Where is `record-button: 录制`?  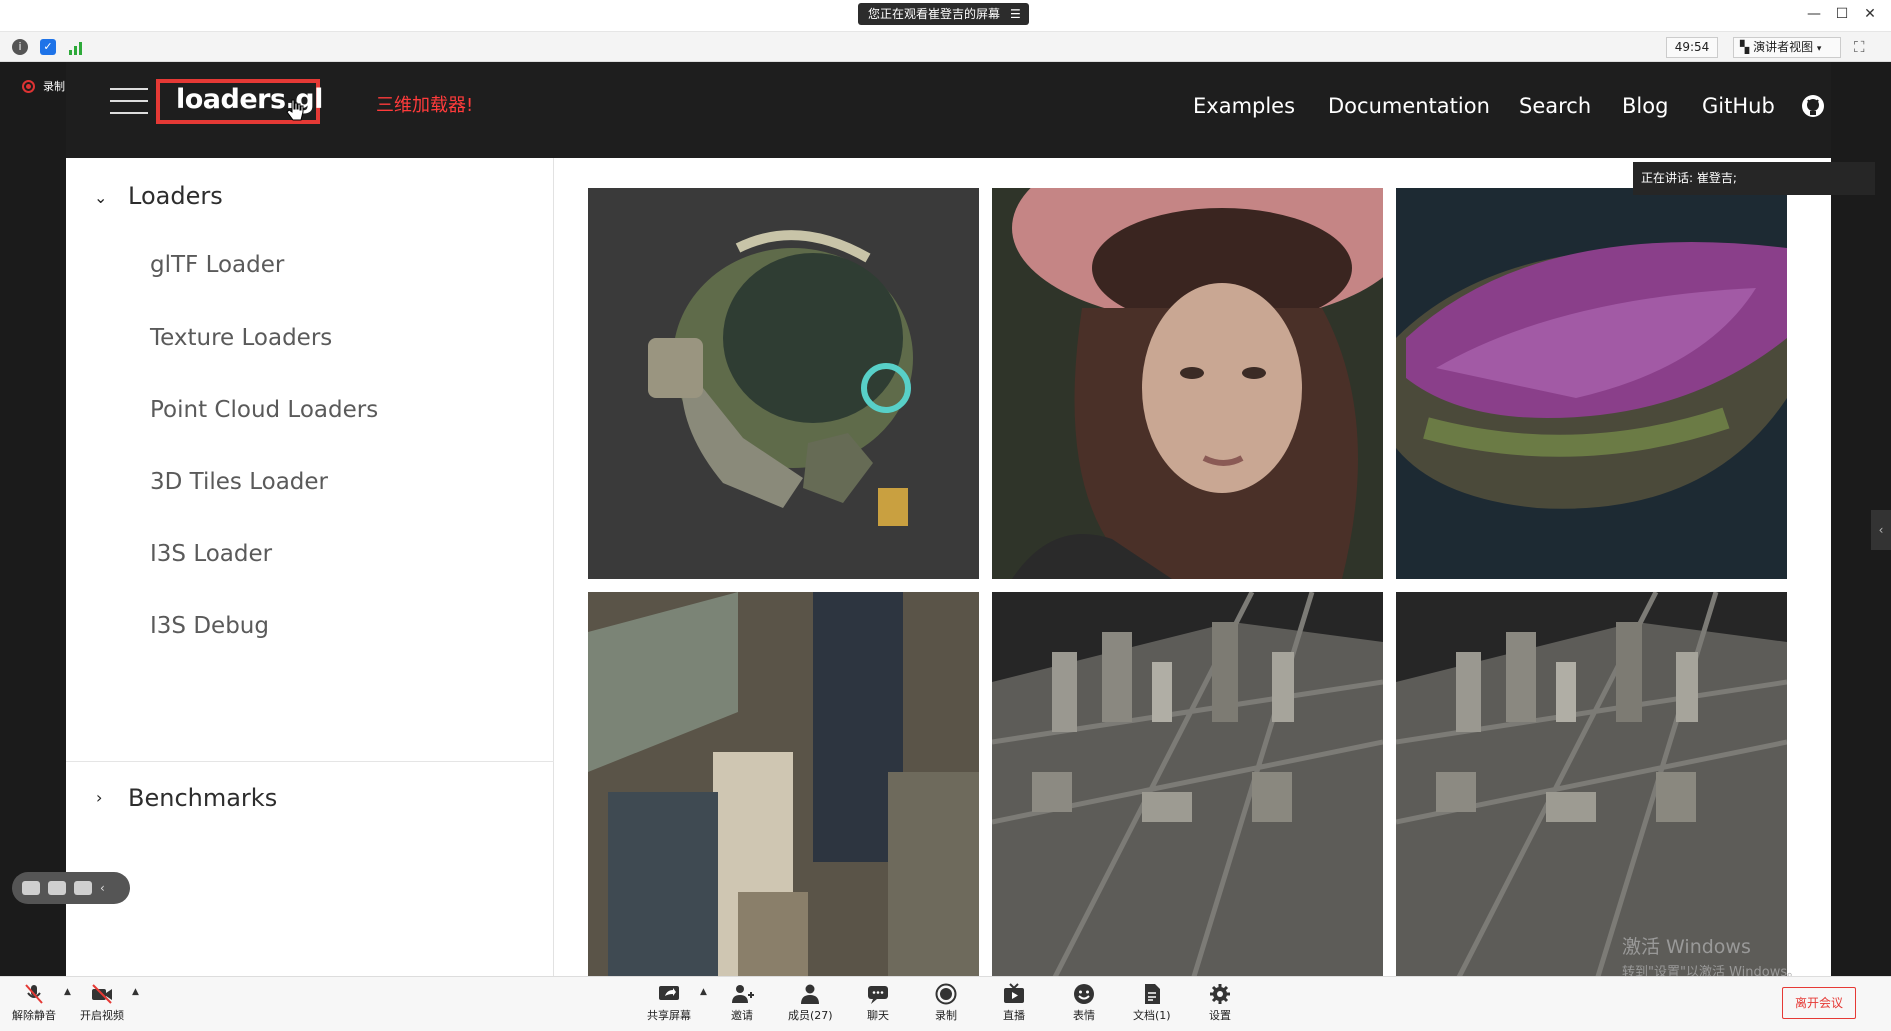
record-button: 录制 is located at coordinates (946, 1003).